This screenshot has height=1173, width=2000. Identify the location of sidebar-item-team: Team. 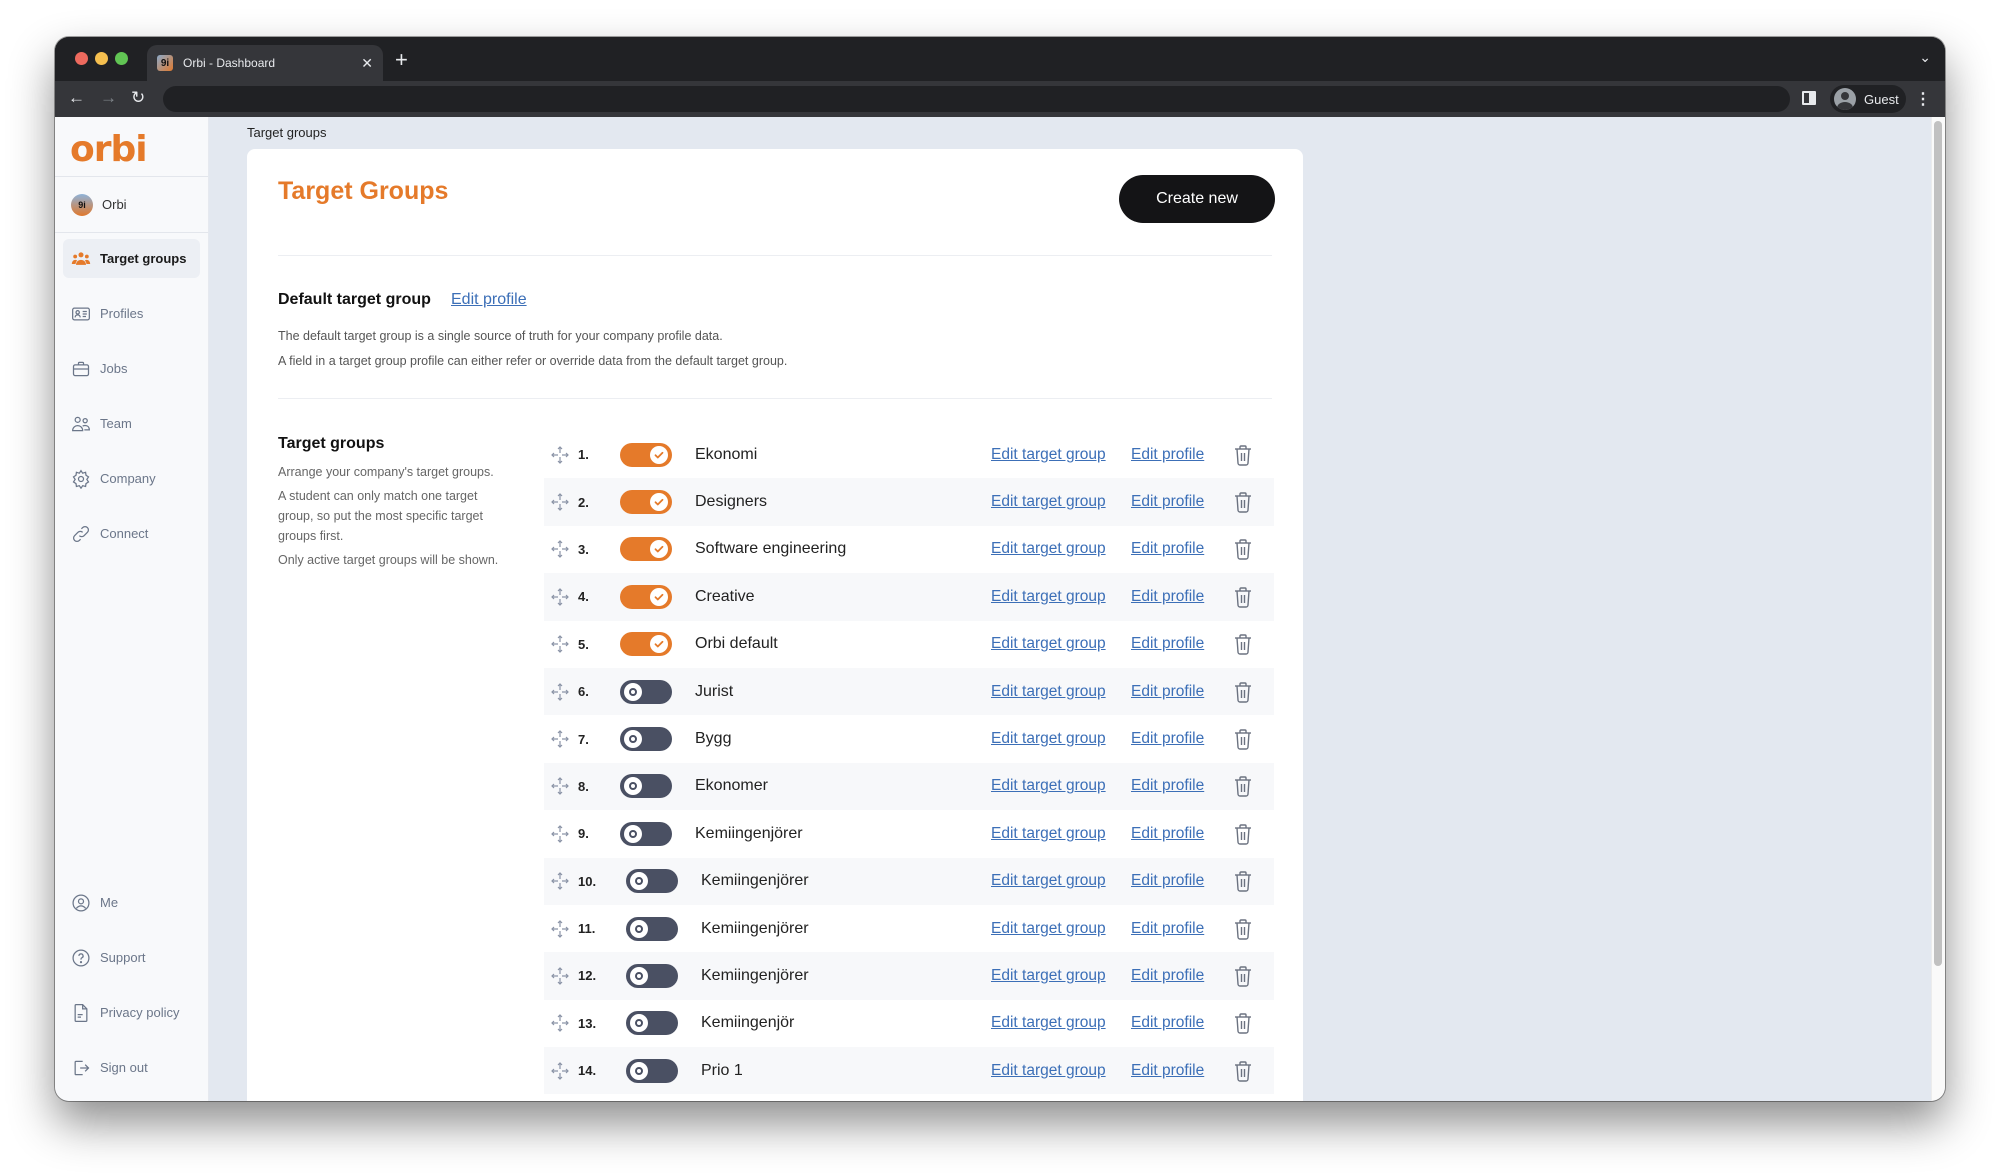
(131, 423).